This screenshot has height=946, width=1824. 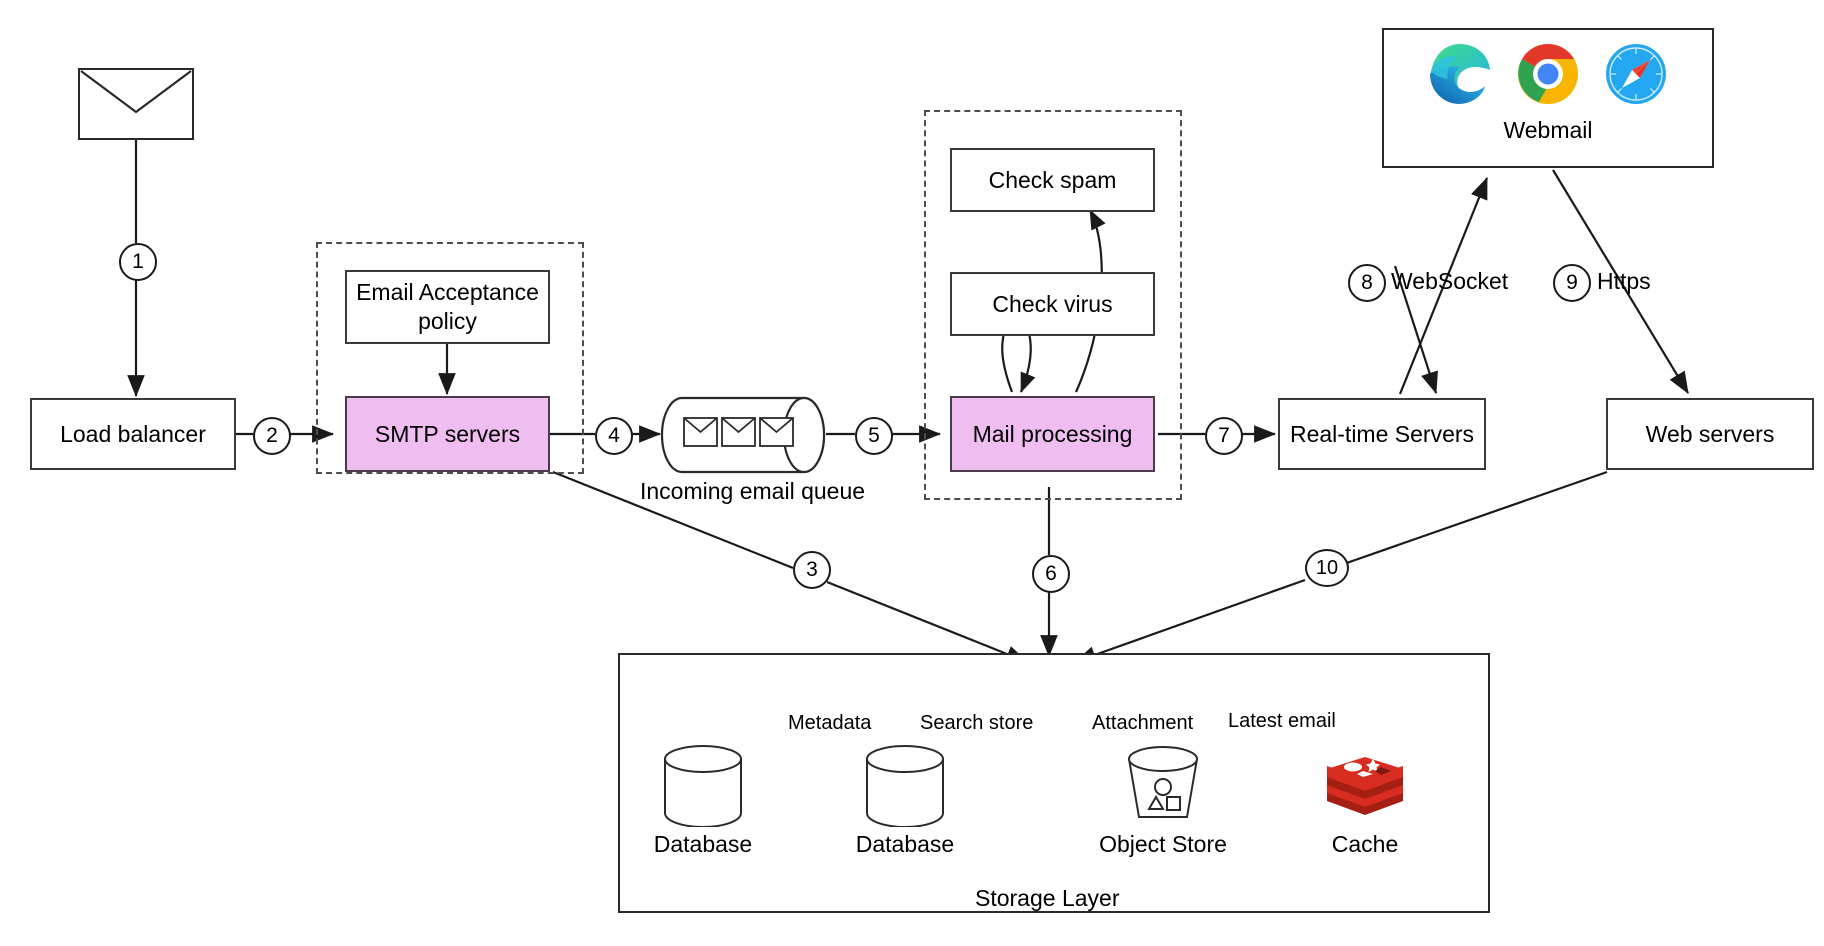 I want to click on node-webmail-label: Webmail, so click(x=1548, y=130).